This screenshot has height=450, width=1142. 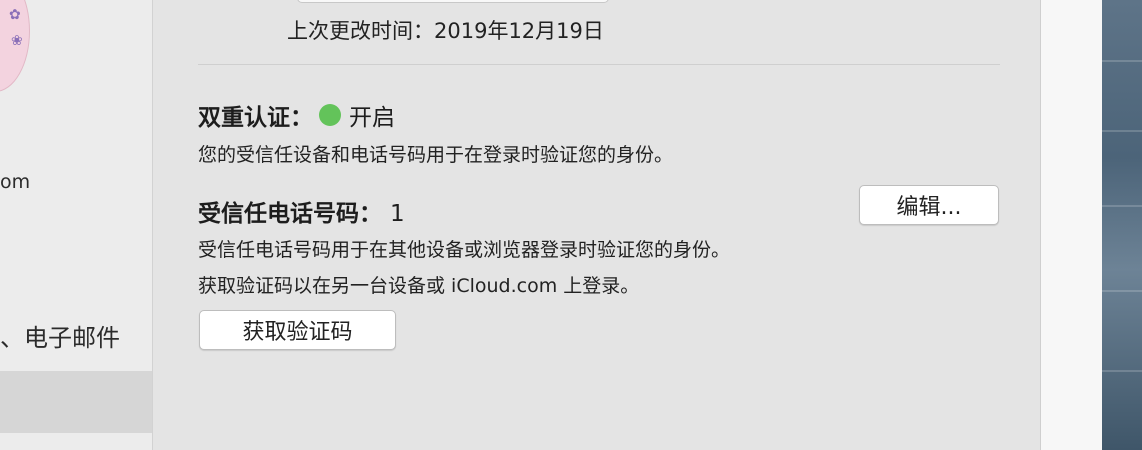 What do you see at coordinates (436, 155) in the screenshot?
I see `two-factor-description: 您的受信任设备和电话号码用于在登录时验证您的身份。` at bounding box center [436, 155].